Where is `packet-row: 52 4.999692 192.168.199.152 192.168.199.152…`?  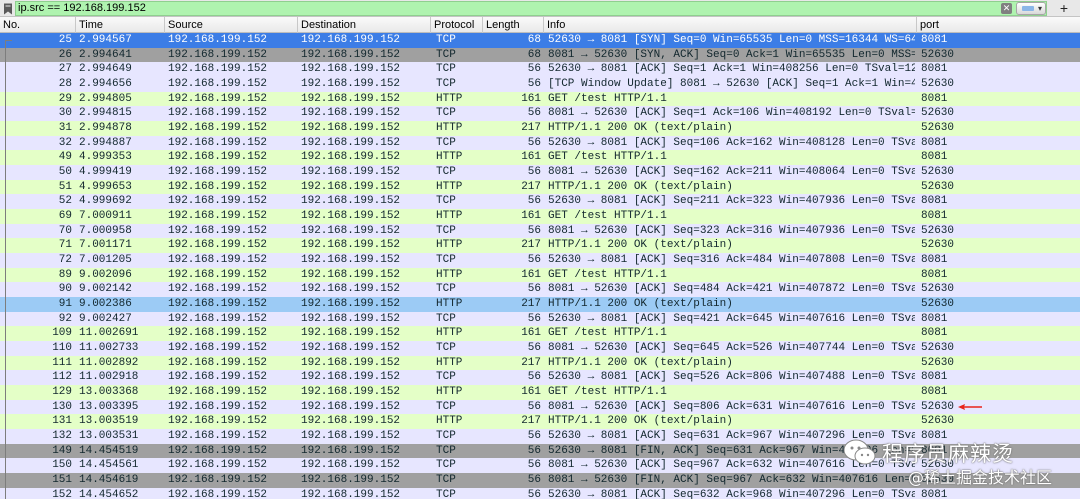
packet-row: 52 4.999692 192.168.199.152 192.168.199.152… is located at coordinates (540, 202).